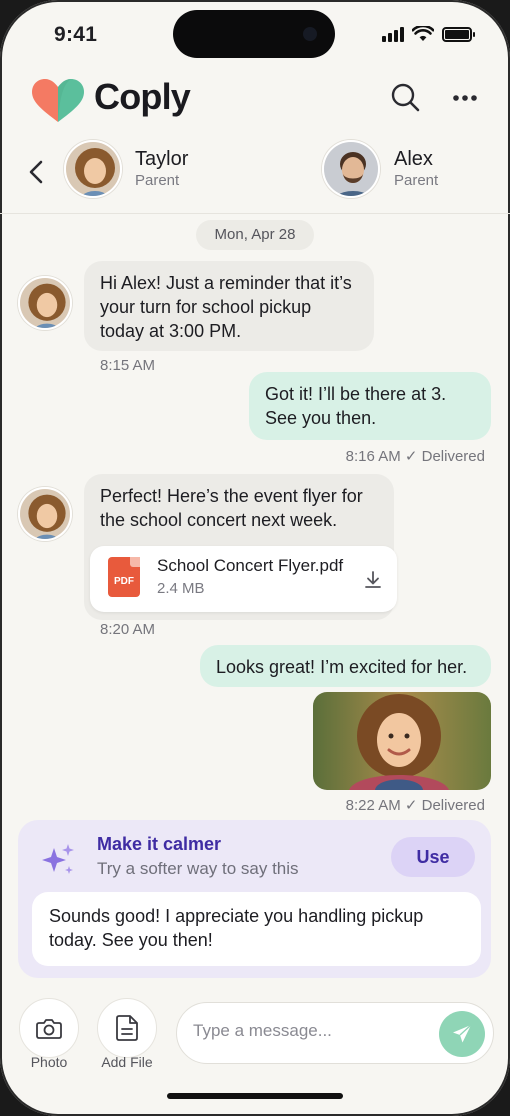 The height and width of the screenshot is (1116, 510). I want to click on file-size: 2.4 MB, so click(181, 588).